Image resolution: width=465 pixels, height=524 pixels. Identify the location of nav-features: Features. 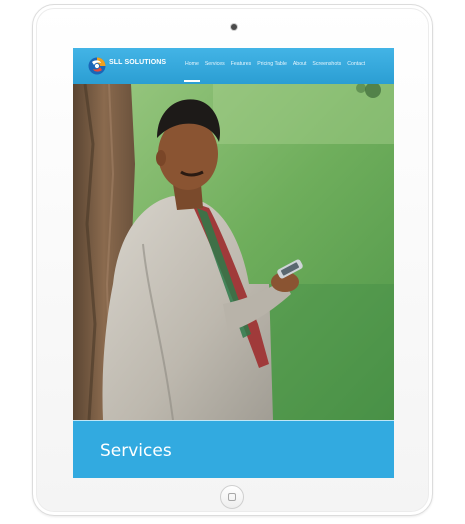
(241, 64).